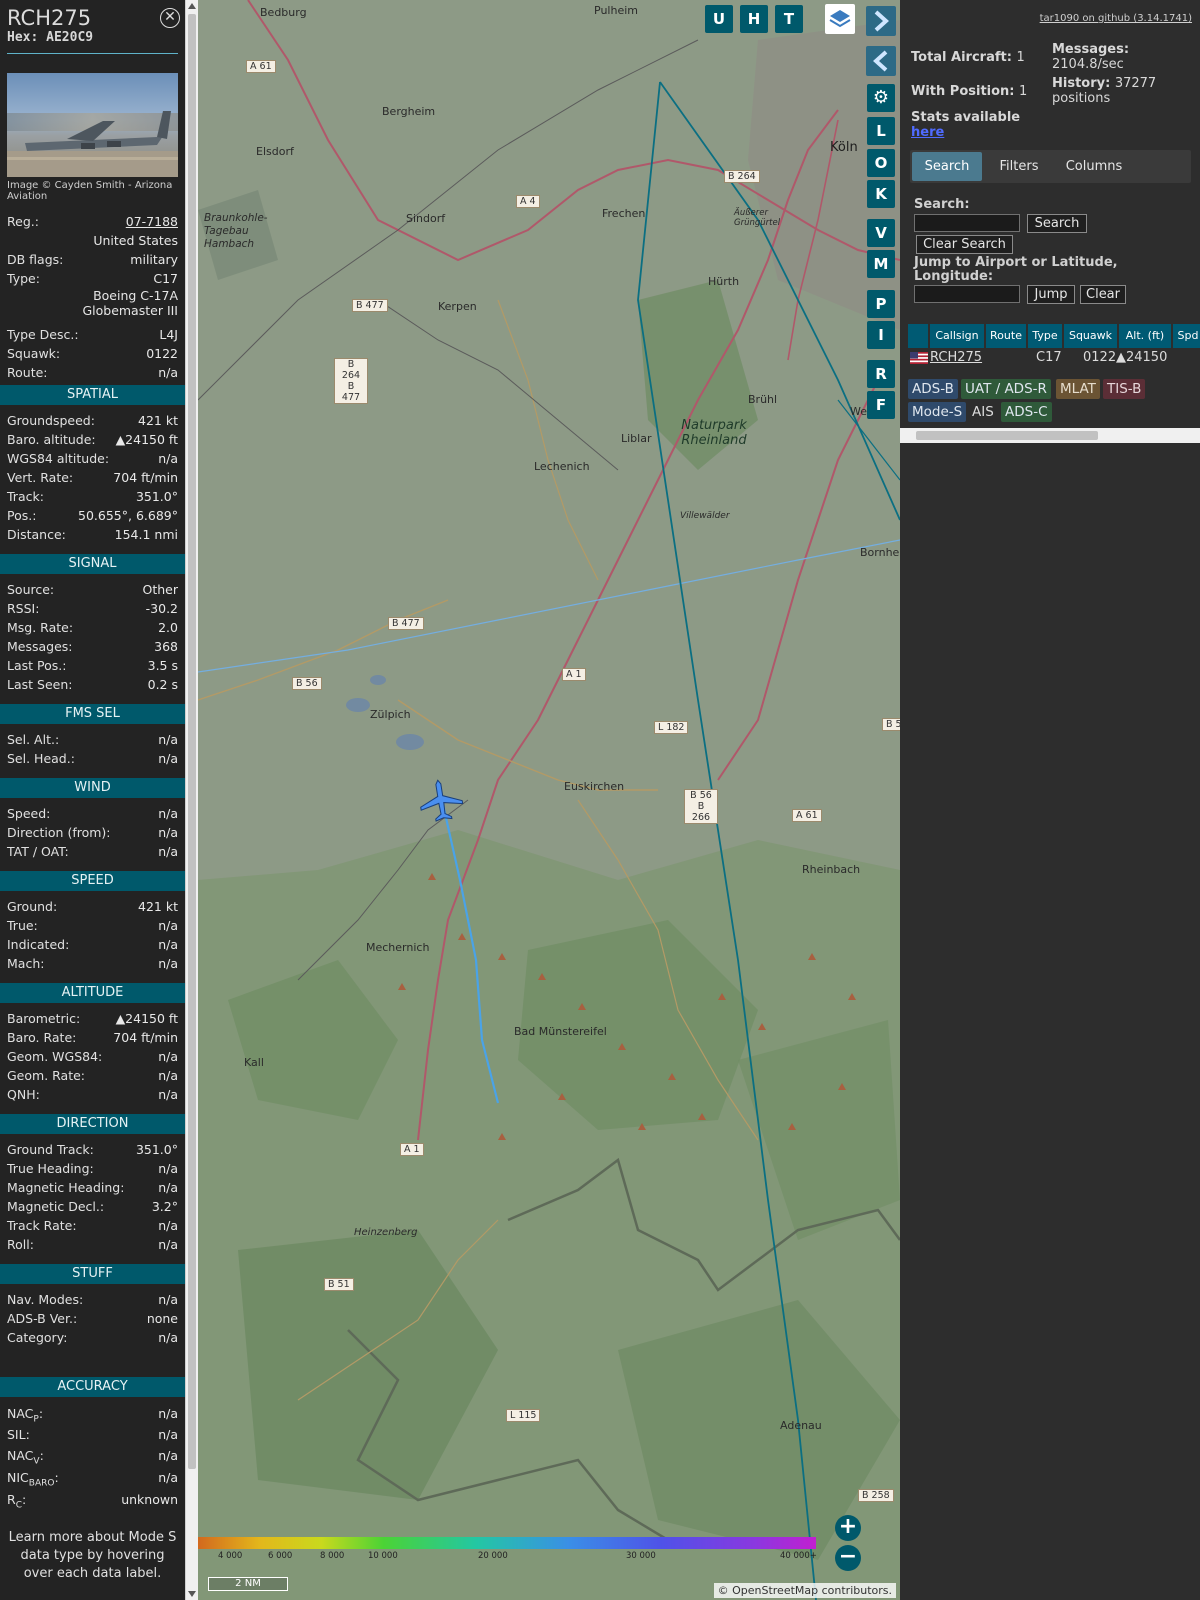  I want to click on tab-filters: Filters, so click(1019, 166).